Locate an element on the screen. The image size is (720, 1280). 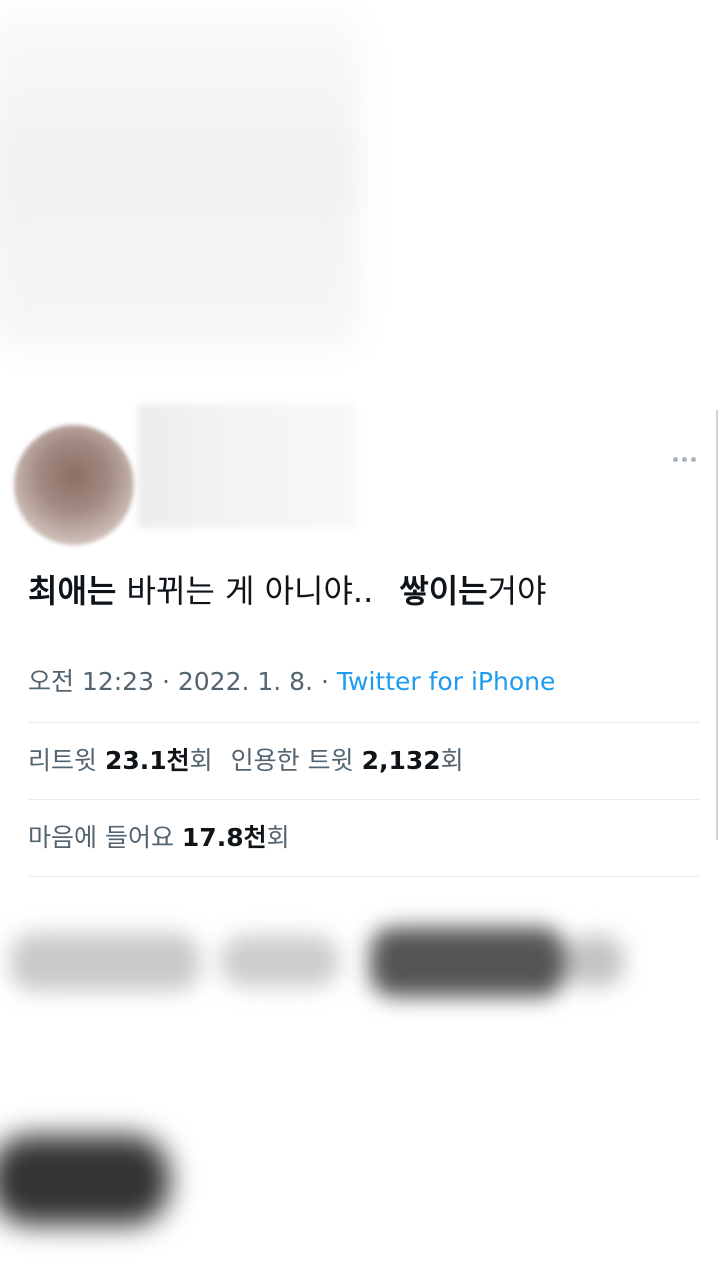
blurred-background-stats is located at coordinates (320, 960).